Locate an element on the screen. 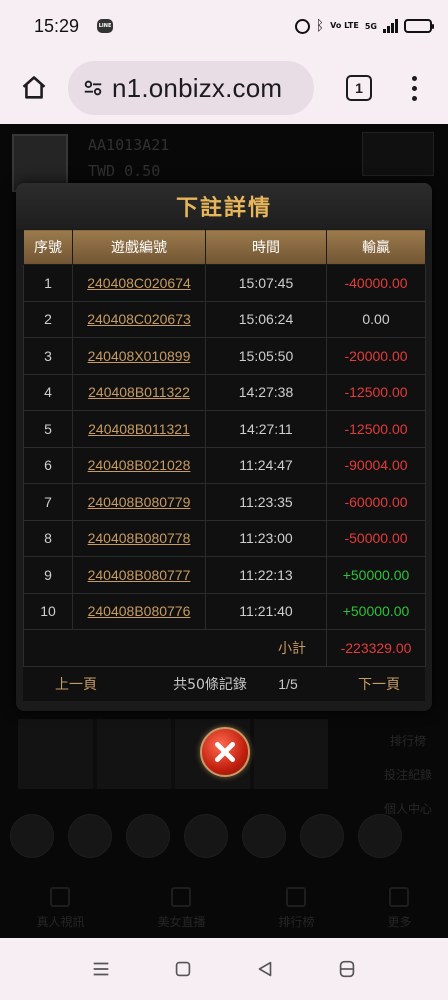  table-row: 1 240408C020674 15:07:45 -40000.00 is located at coordinates (224, 283).